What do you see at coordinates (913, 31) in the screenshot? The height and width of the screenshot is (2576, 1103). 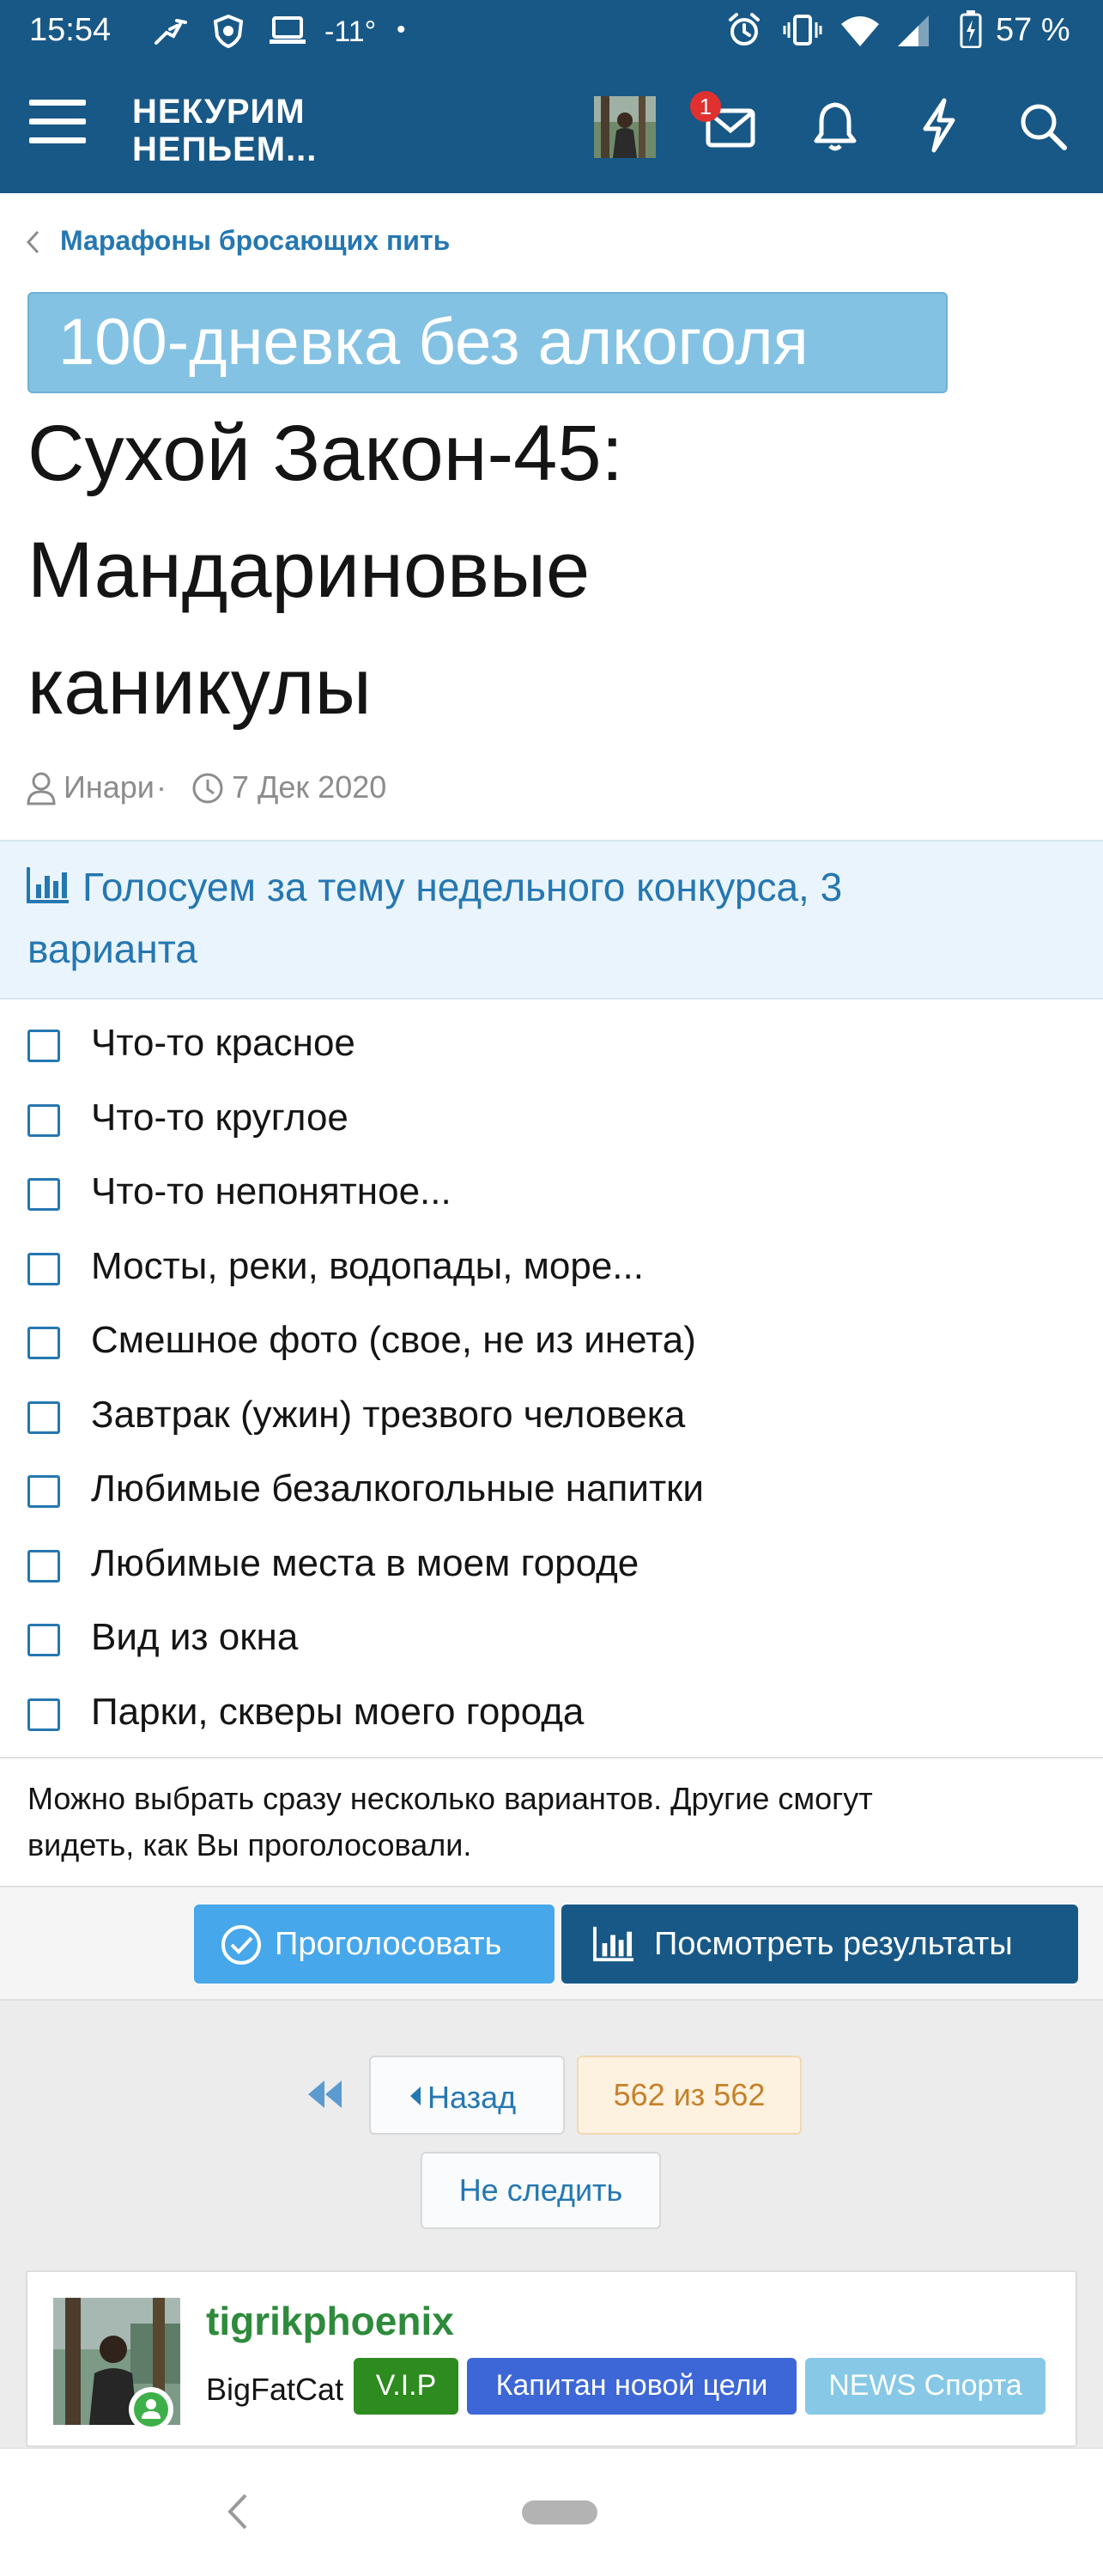 I see `signal-icon` at bounding box center [913, 31].